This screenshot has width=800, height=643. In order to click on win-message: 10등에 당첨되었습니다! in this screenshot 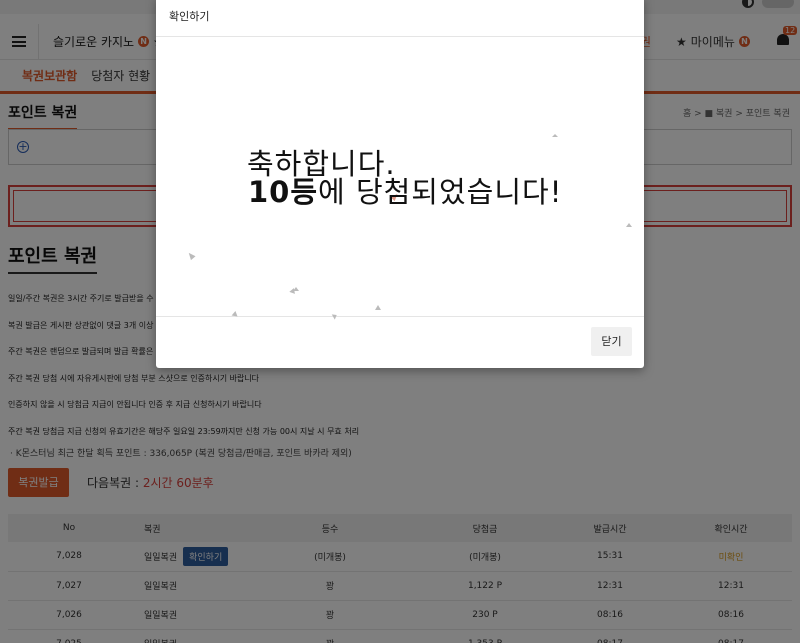, I will do `click(405, 192)`.